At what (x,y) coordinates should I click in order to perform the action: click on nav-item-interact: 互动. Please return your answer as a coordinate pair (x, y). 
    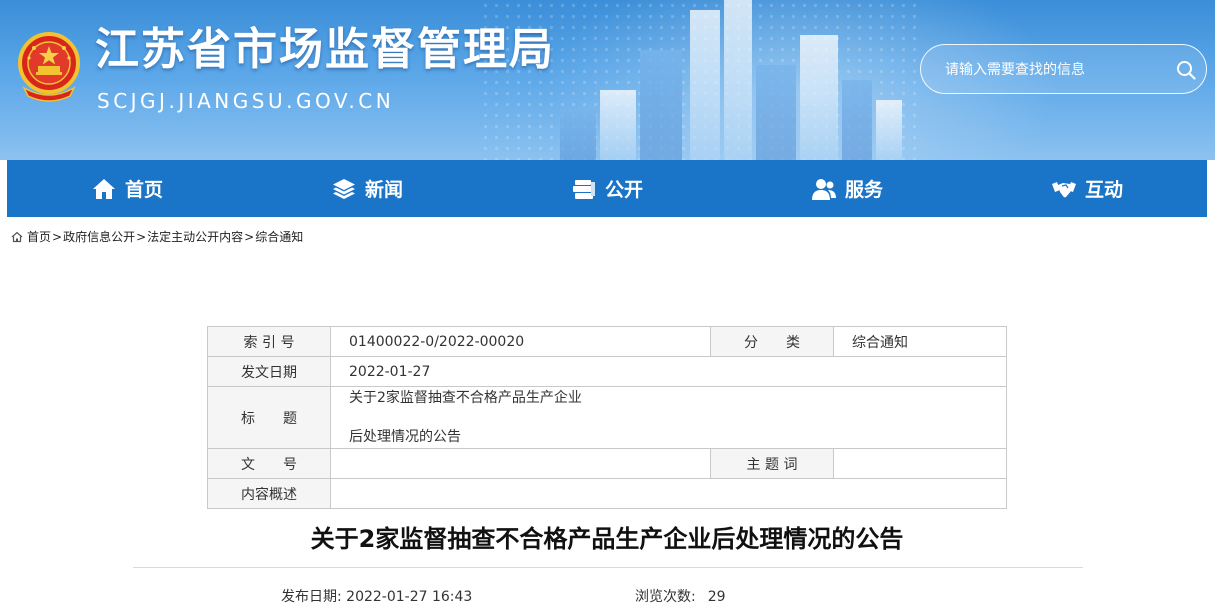
    Looking at the image, I should click on (1087, 188).